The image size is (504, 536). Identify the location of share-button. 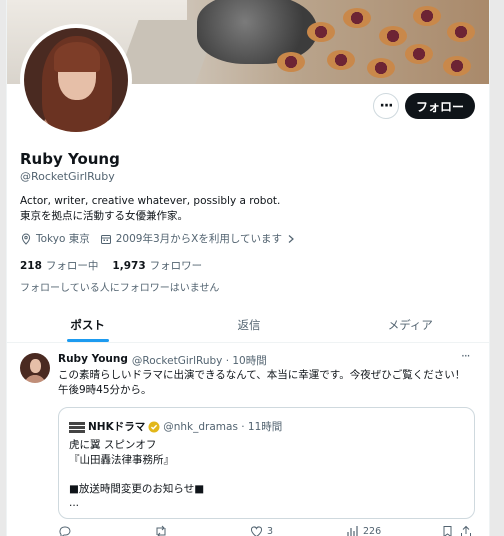
(469, 530).